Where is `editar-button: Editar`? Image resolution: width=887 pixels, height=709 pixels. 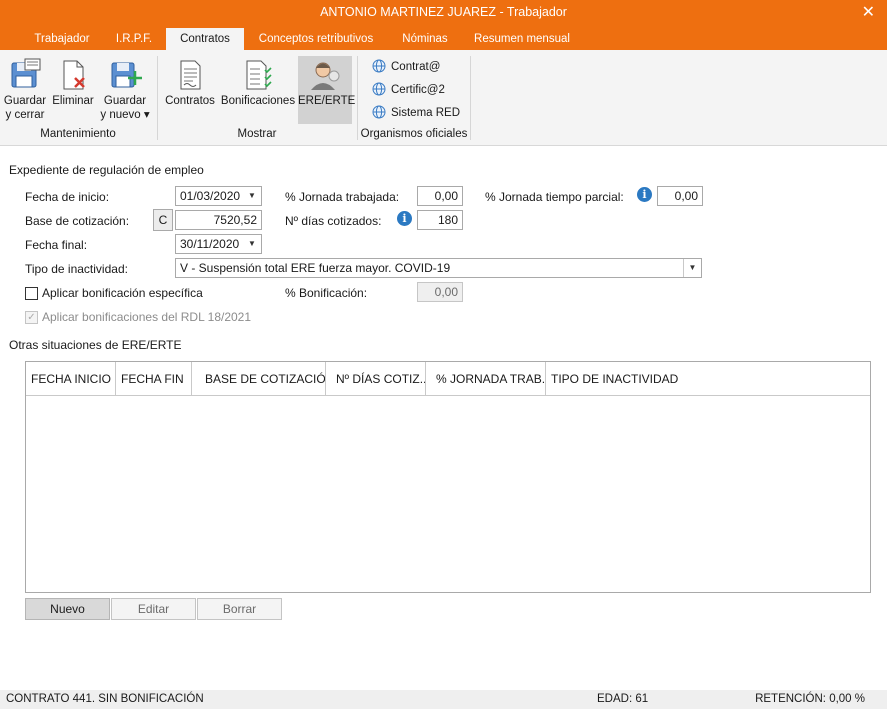
editar-button: Editar is located at coordinates (153, 609).